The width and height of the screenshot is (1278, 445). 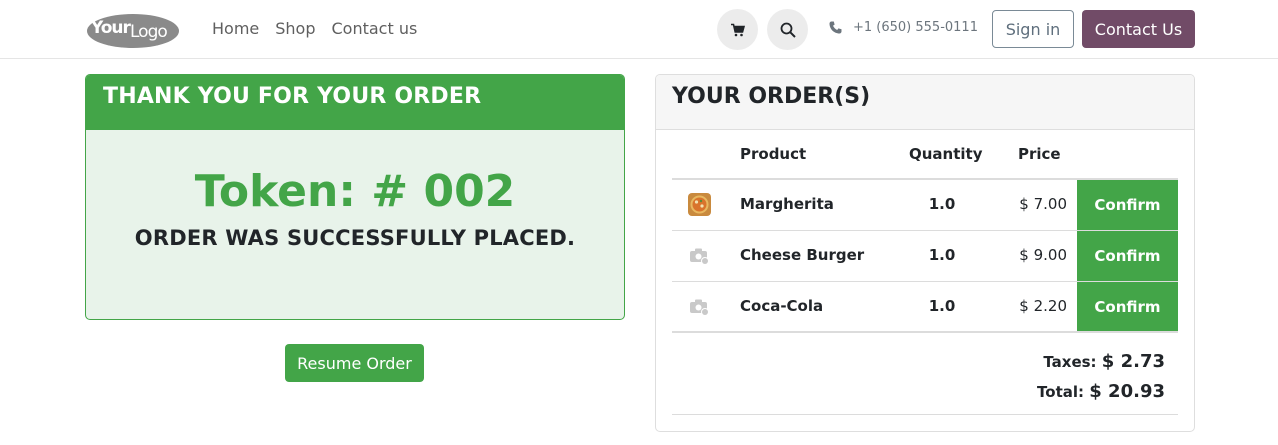 What do you see at coordinates (946, 154) in the screenshot?
I see `column-header-quantity: Quantity` at bounding box center [946, 154].